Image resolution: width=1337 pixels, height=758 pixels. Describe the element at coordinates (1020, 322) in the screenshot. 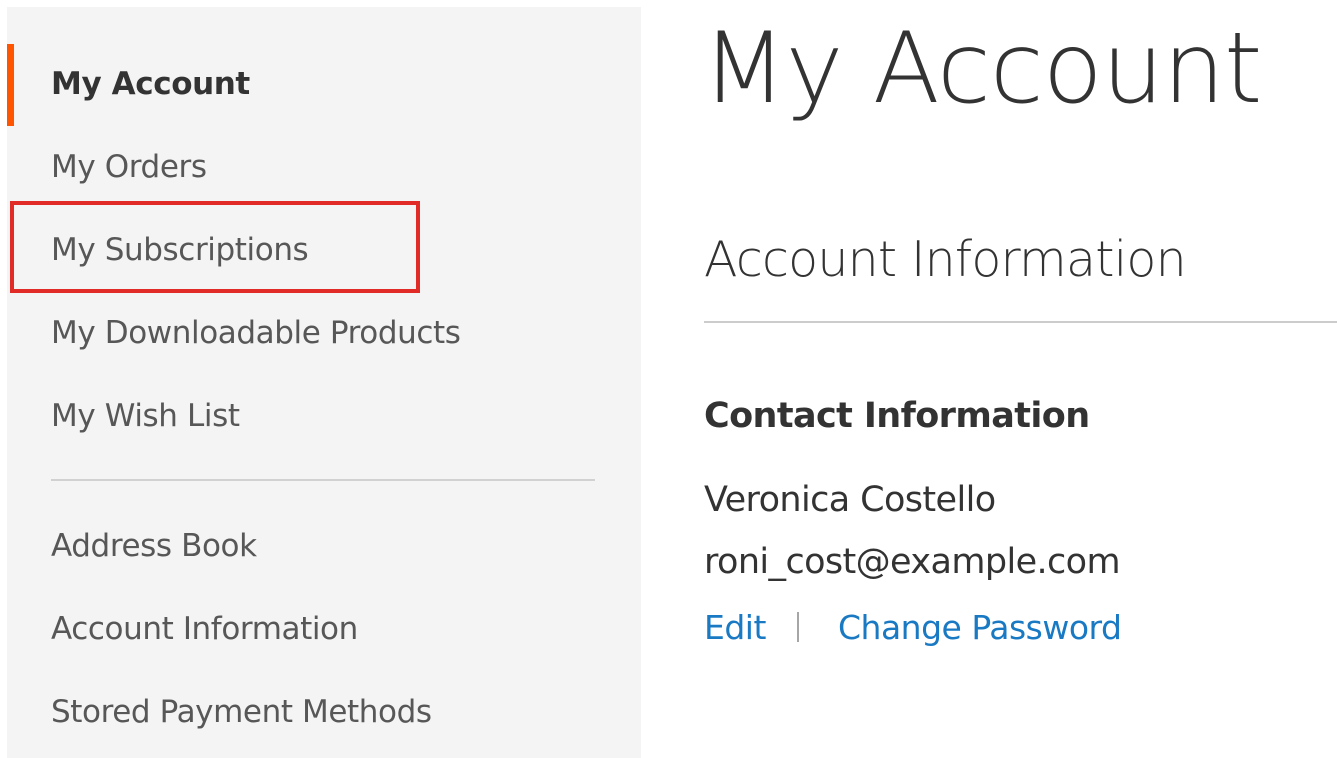

I see `block-title-divider` at that location.